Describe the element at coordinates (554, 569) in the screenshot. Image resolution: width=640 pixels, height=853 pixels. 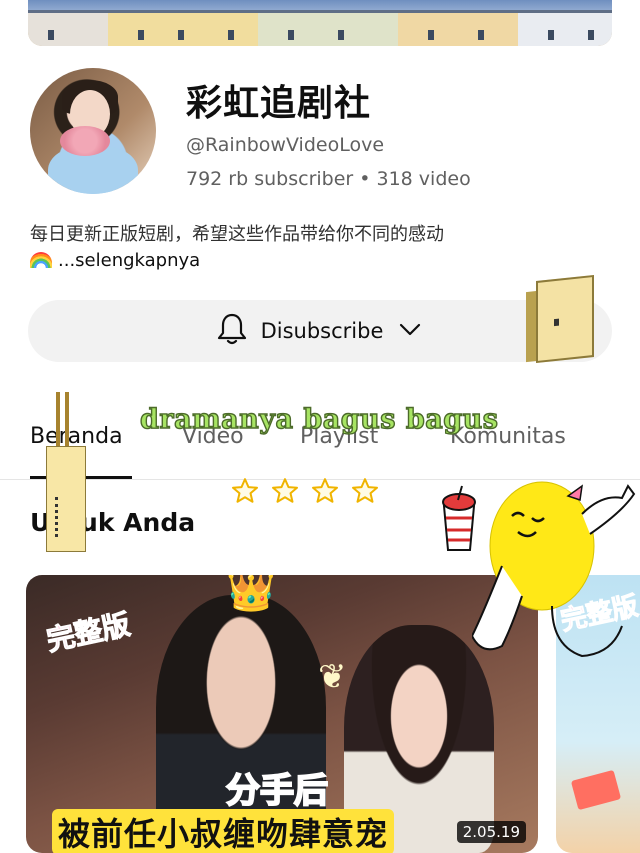
I see `mascot-sticker` at that location.